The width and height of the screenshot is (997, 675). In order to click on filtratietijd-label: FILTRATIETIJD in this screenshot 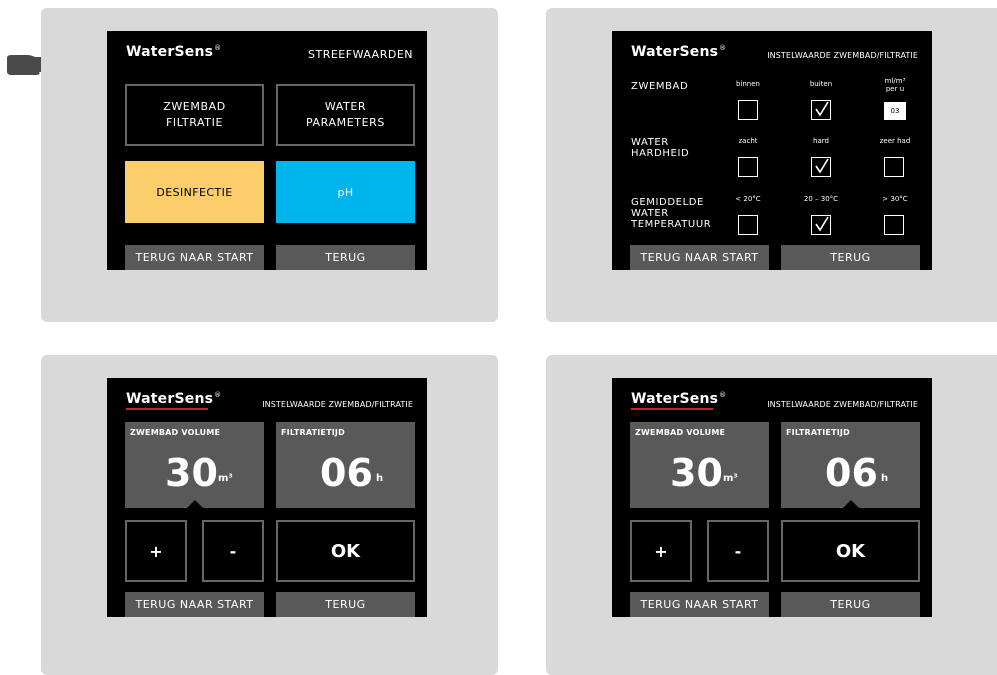, I will do `click(313, 432)`.